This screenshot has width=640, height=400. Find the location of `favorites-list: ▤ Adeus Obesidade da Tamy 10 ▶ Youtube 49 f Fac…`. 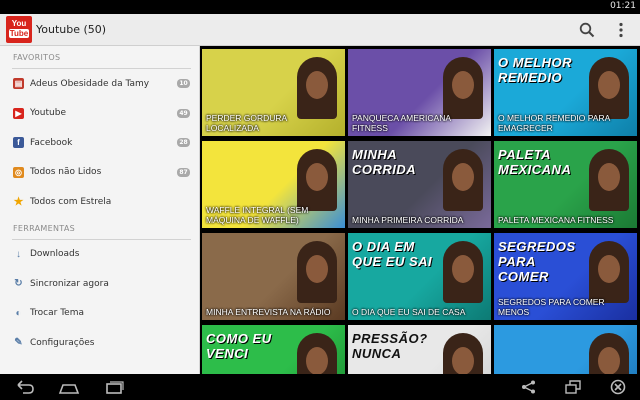

favorites-list: ▤ Adeus Obesidade da Tamy 10 ▶ Youtube 49 f Fac… is located at coordinates (99, 143).